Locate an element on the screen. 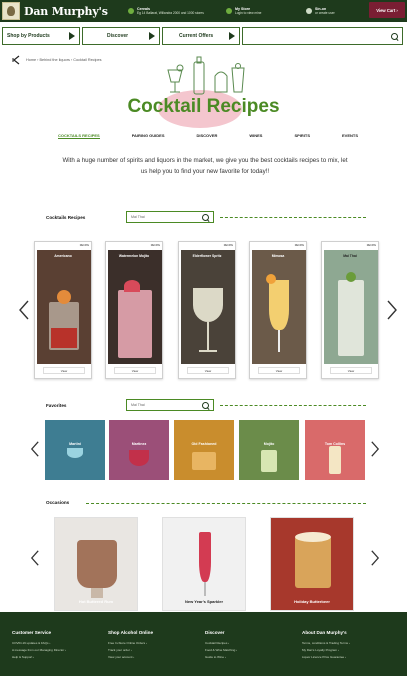 The height and width of the screenshot is (676, 407). footer-link: View your account › is located at coordinates (130, 657).